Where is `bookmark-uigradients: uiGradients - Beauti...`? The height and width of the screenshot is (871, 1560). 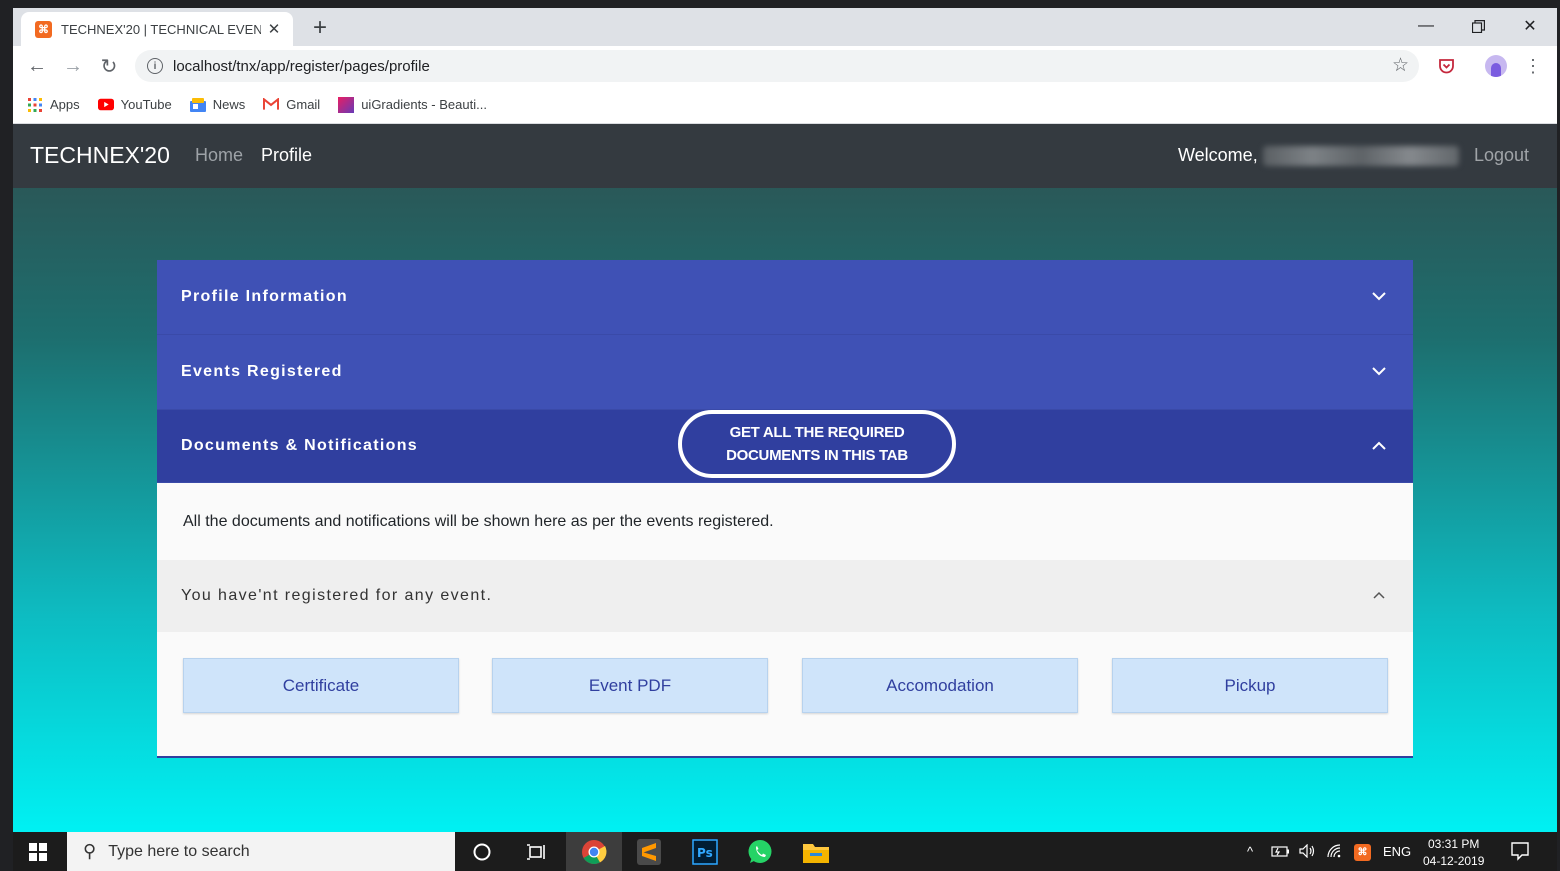
bookmark-uigradients: uiGradients - Beauti... is located at coordinates (412, 104).